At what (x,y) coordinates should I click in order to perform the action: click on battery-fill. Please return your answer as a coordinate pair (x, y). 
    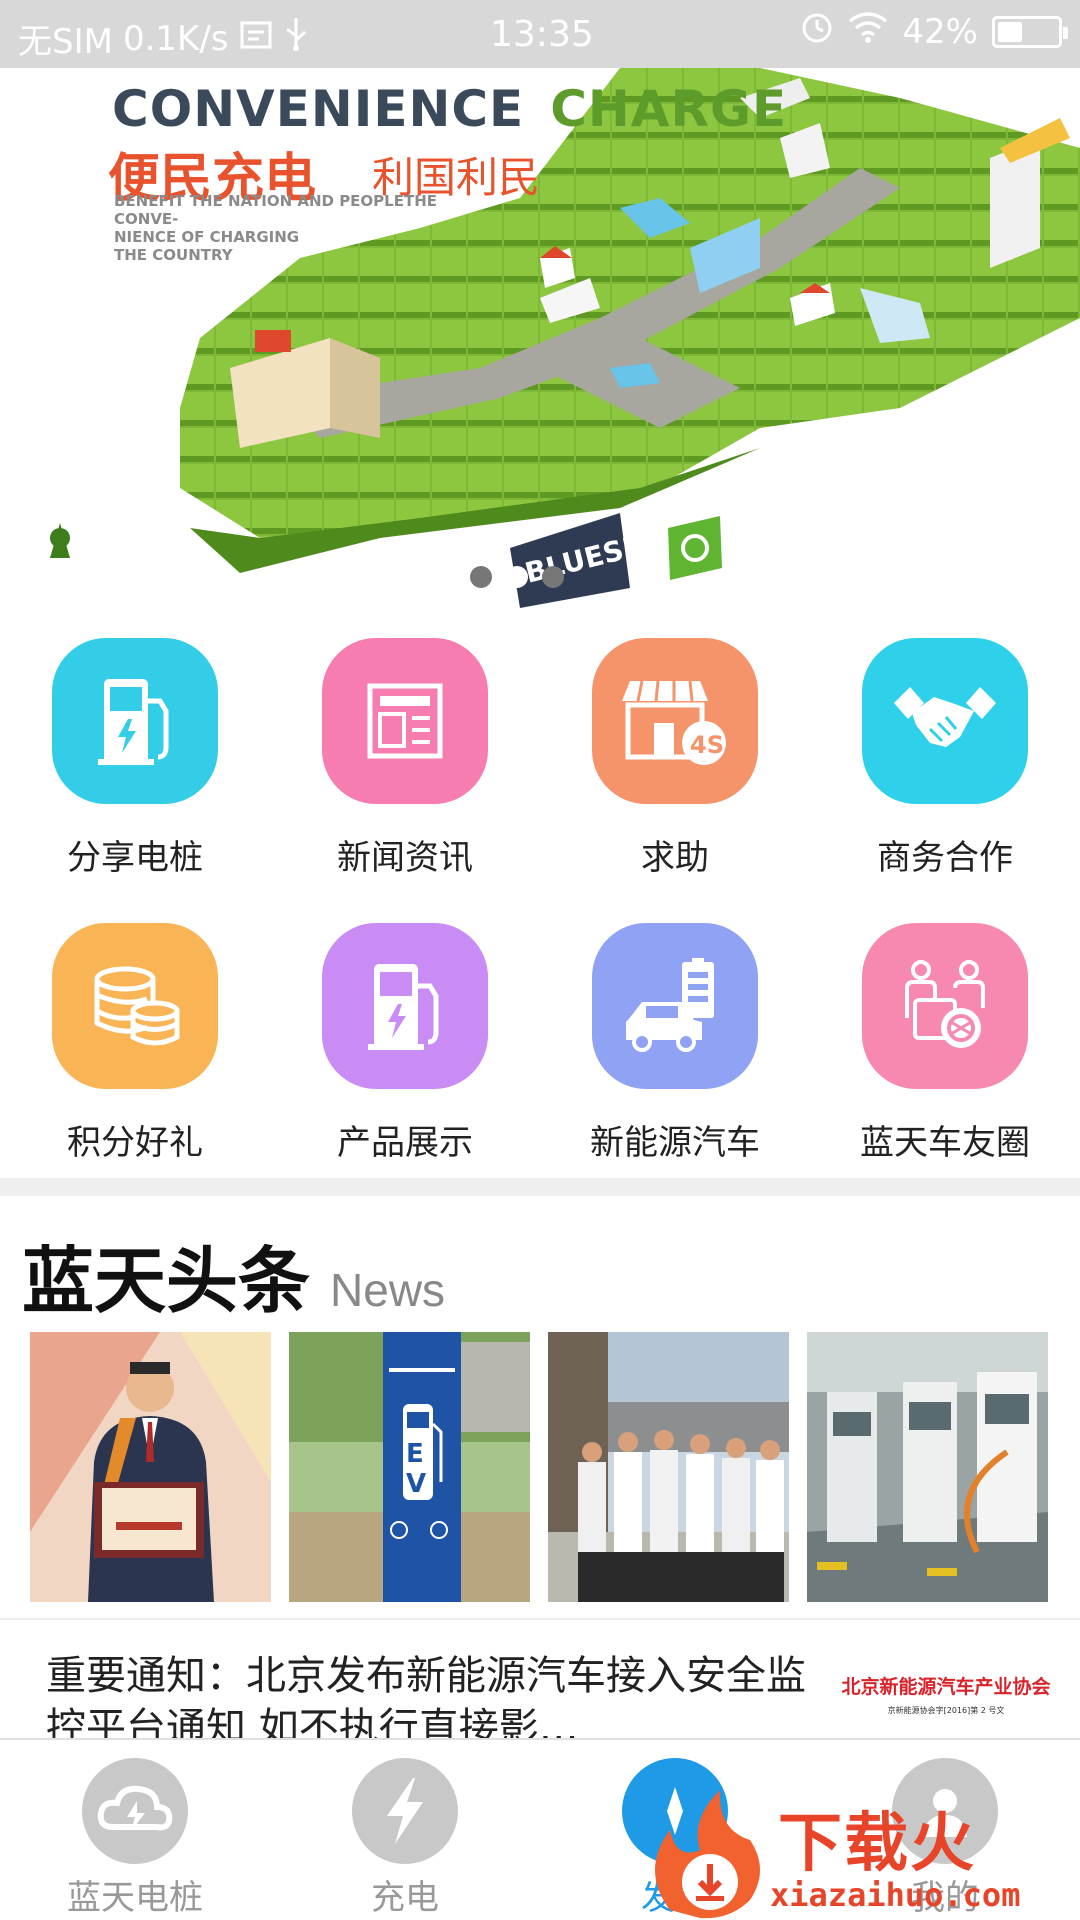
    Looking at the image, I should click on (1010, 31).